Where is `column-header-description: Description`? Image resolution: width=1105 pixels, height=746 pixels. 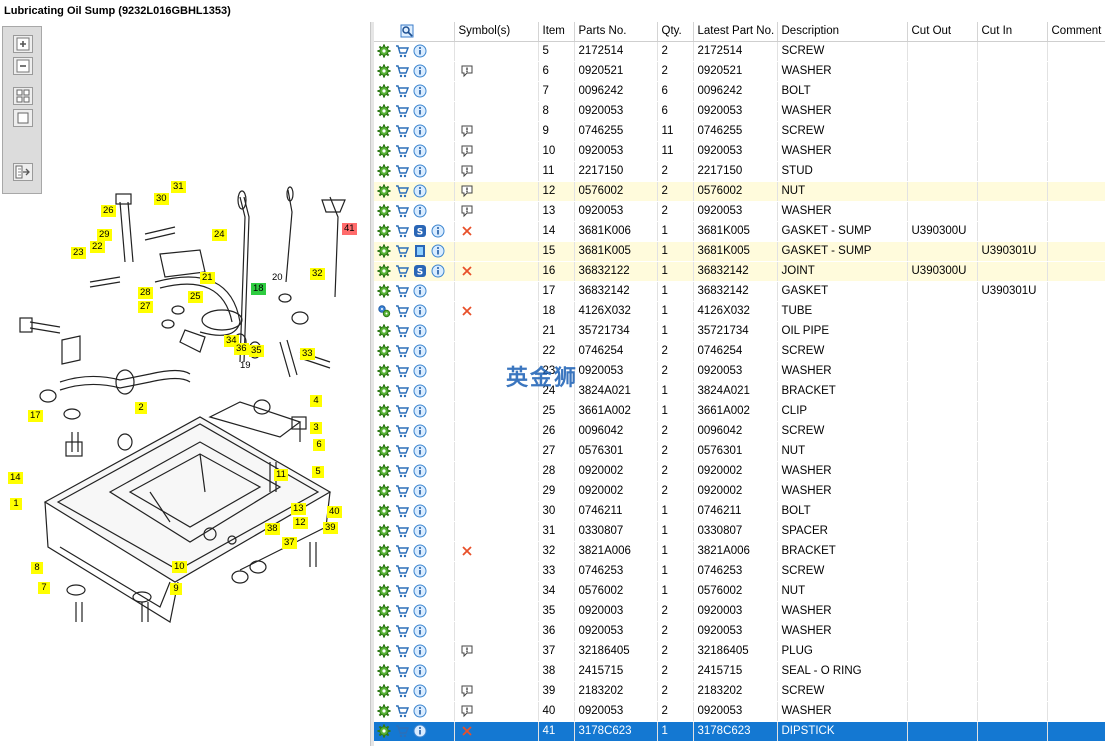
column-header-description: Description is located at coordinates (842, 32).